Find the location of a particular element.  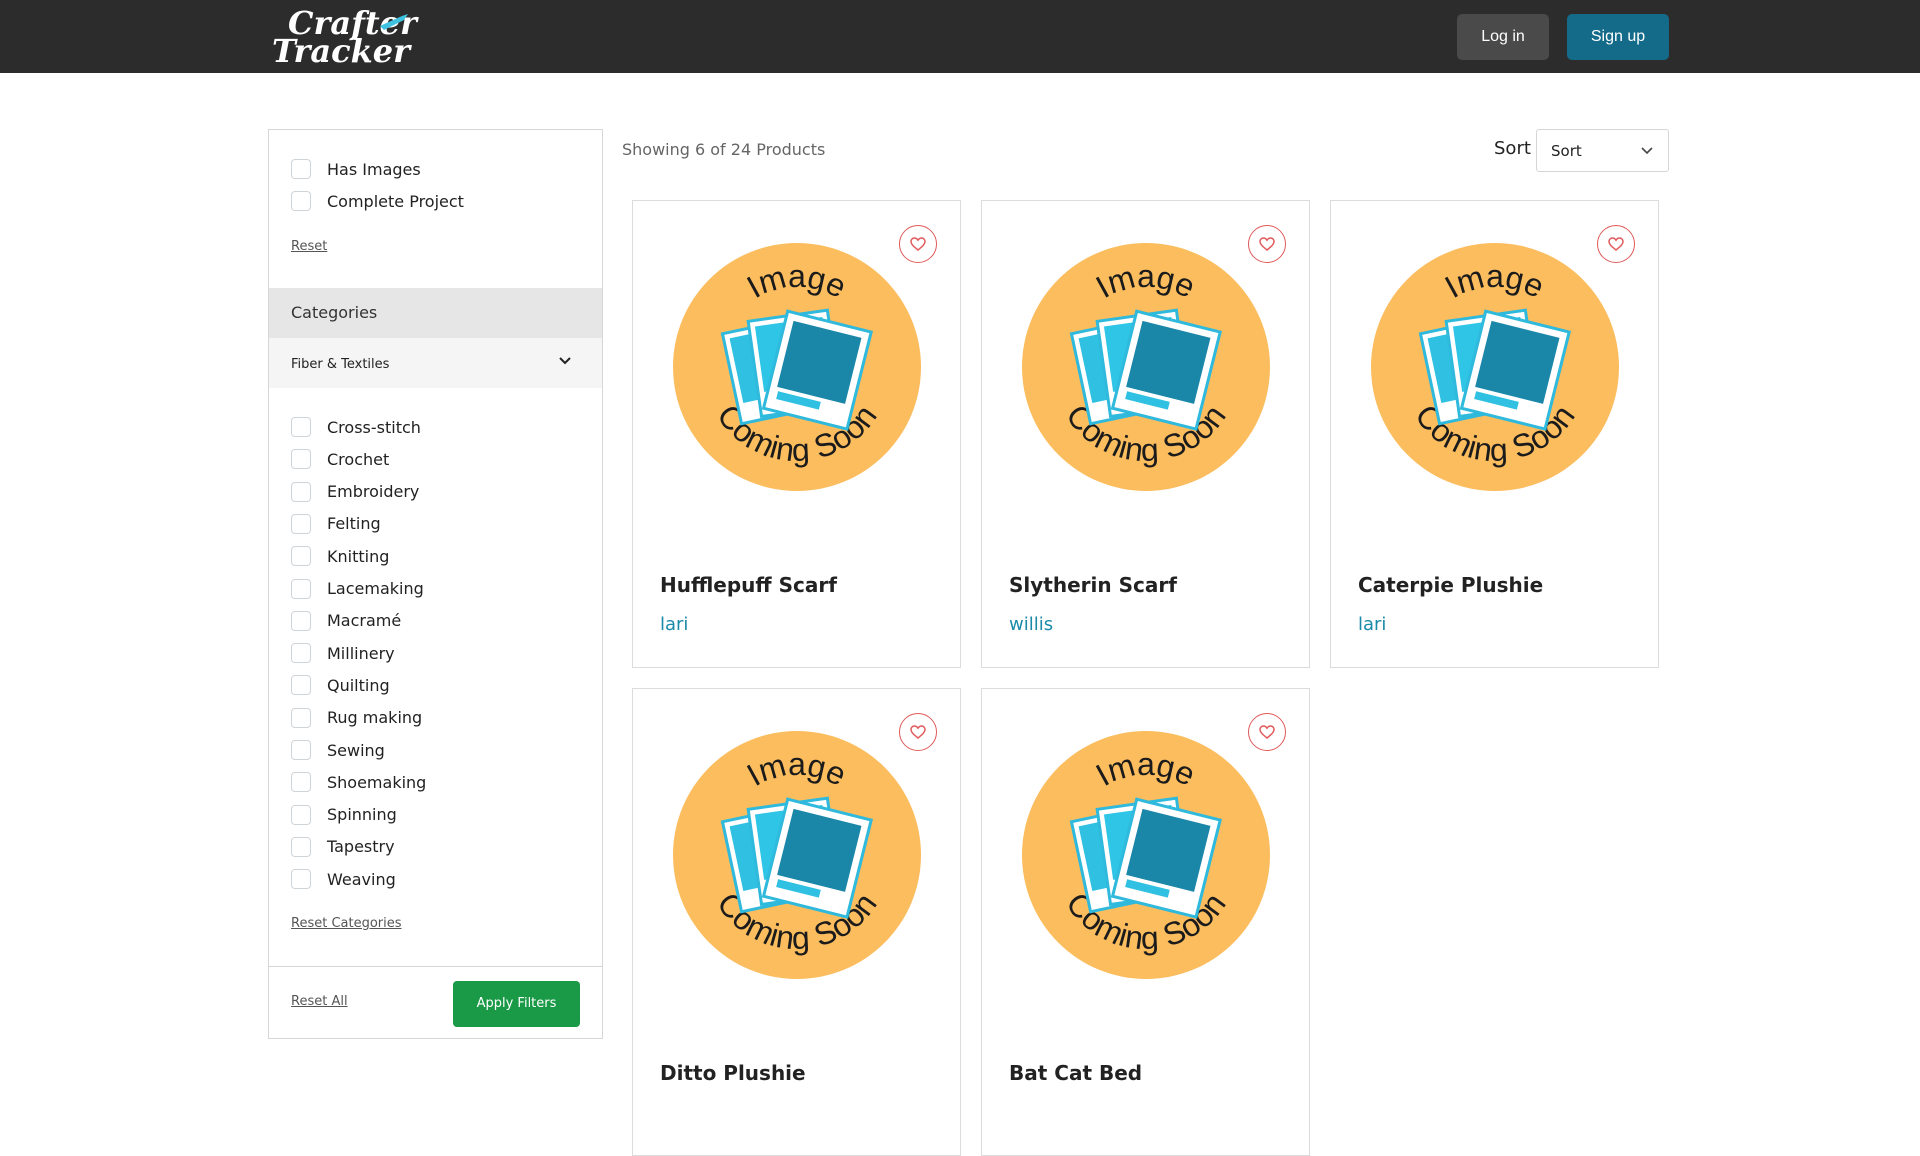

results-count: Showing 6 of 24 Products is located at coordinates (724, 149).